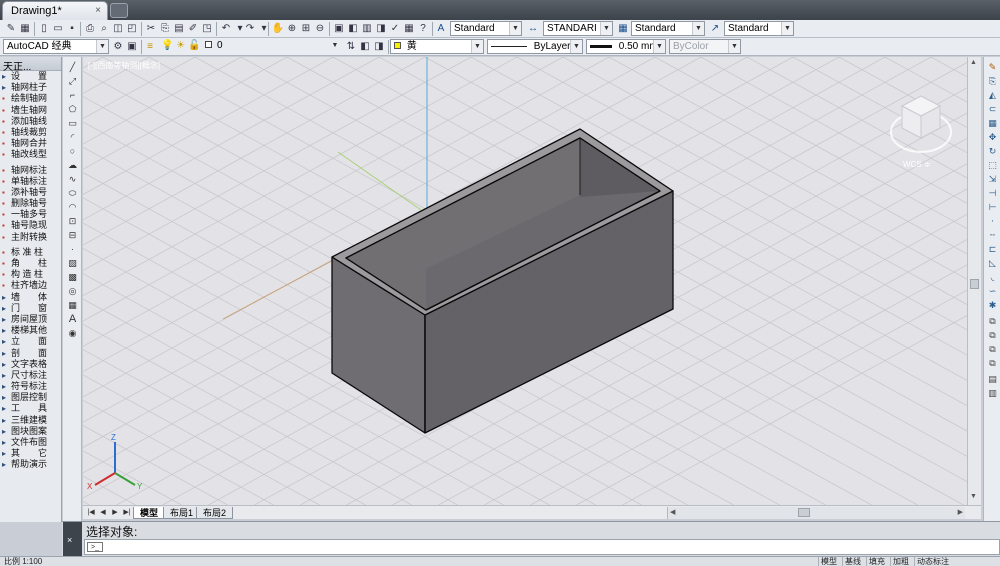  Describe the element at coordinates (23, 561) in the screenshot. I see `scale-indicator: 比例 1:100` at that location.